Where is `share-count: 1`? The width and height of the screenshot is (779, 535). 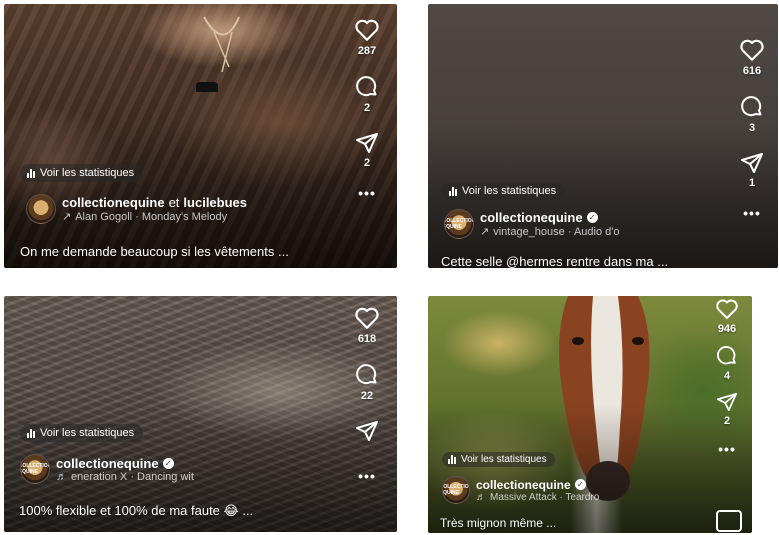 share-count: 1 is located at coordinates (752, 183).